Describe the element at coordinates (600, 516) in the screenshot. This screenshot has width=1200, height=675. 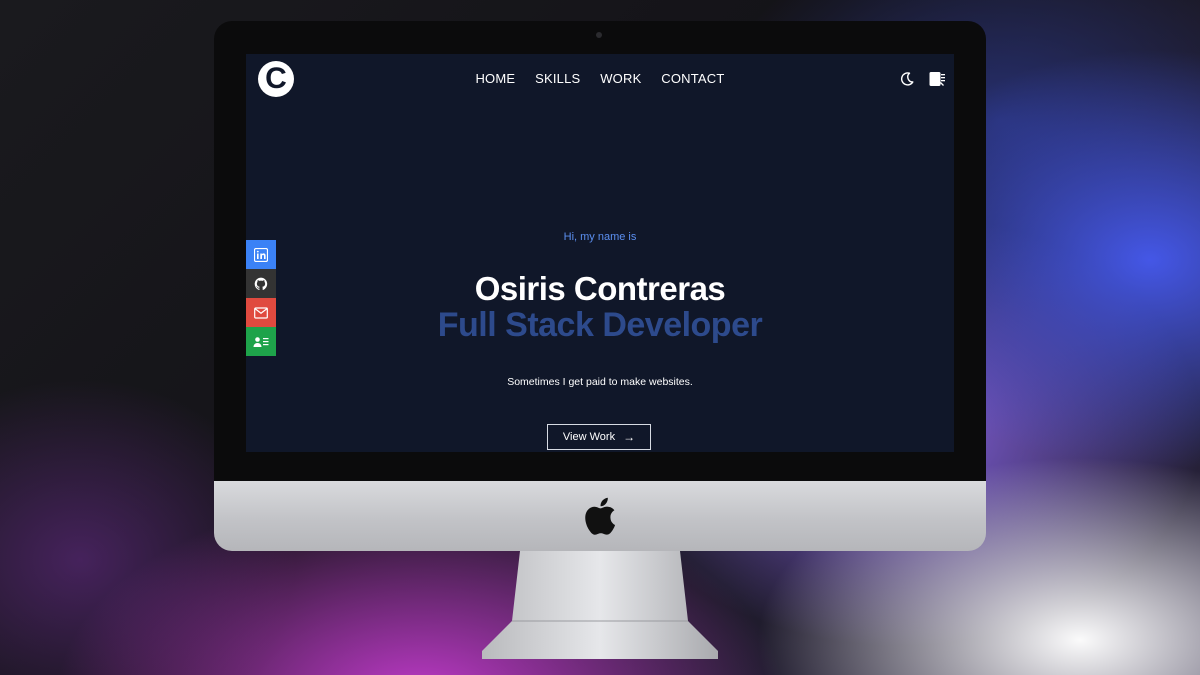
I see `apple-logo-icon` at that location.